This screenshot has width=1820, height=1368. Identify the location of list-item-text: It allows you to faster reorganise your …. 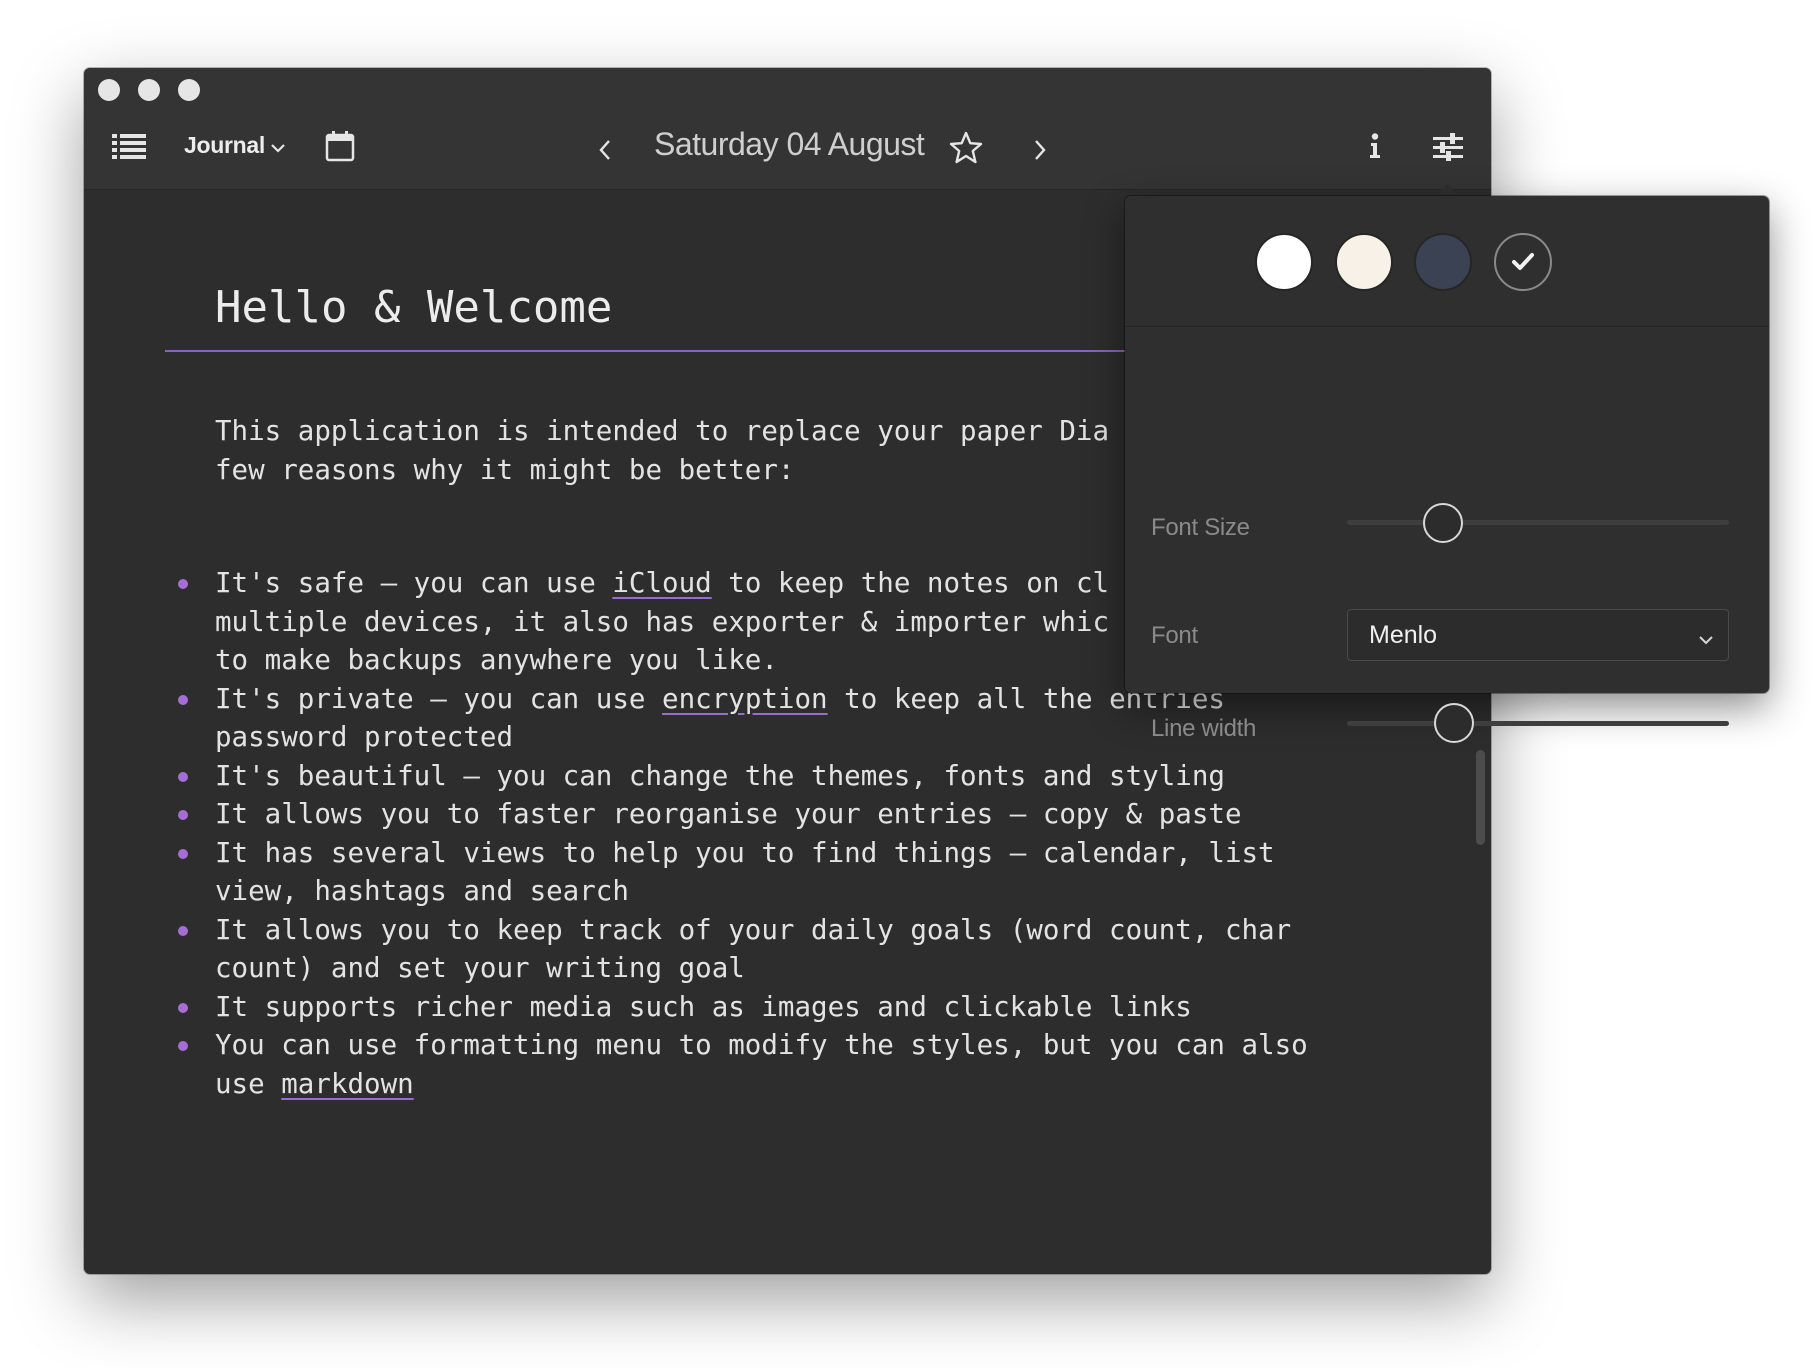
(728, 814).